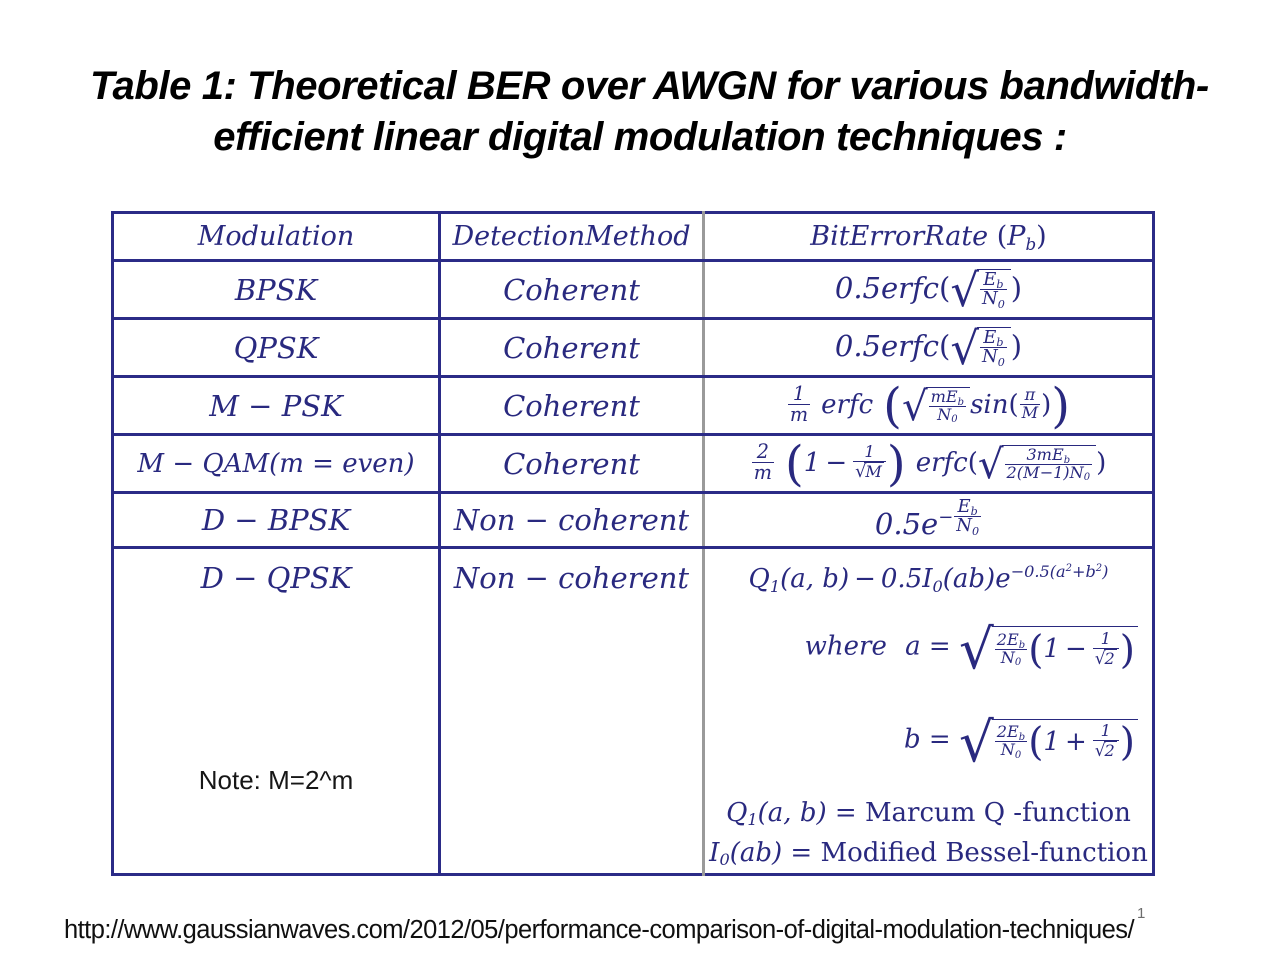 The image size is (1280, 960). Describe the element at coordinates (1141, 913) in the screenshot. I see `page-number: 1` at that location.